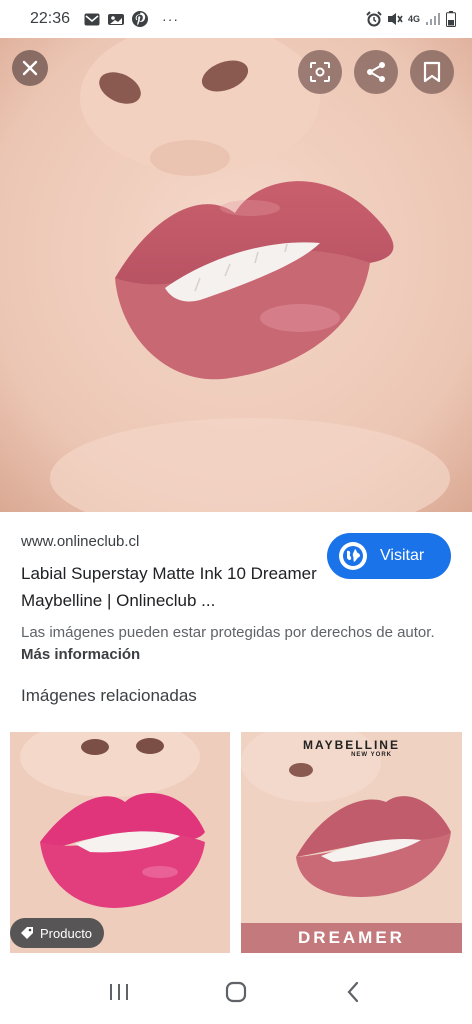  Describe the element at coordinates (80, 541) in the screenshot. I see `source-domain: www.onlineclub.cl` at that location.